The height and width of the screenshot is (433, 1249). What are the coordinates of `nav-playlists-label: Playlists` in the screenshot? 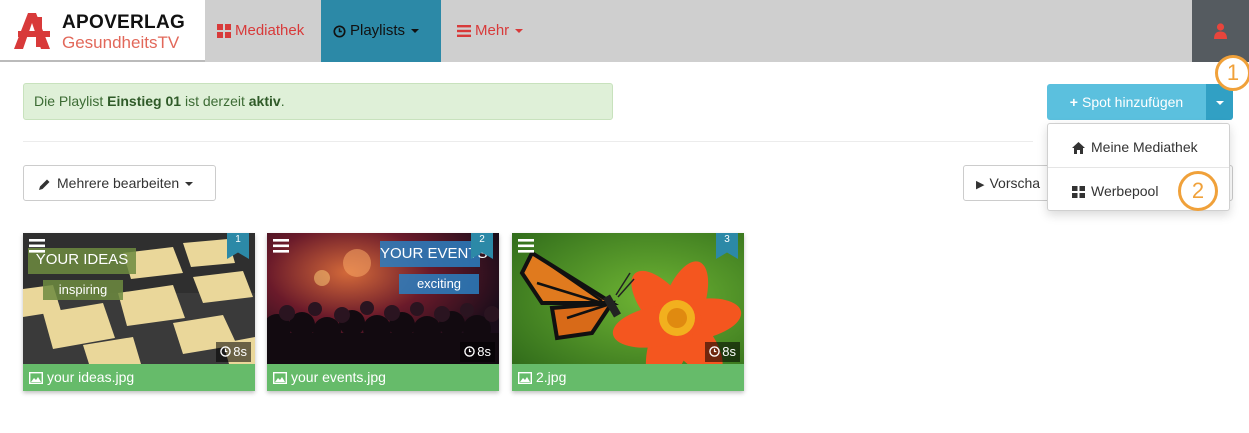 It's located at (378, 30).